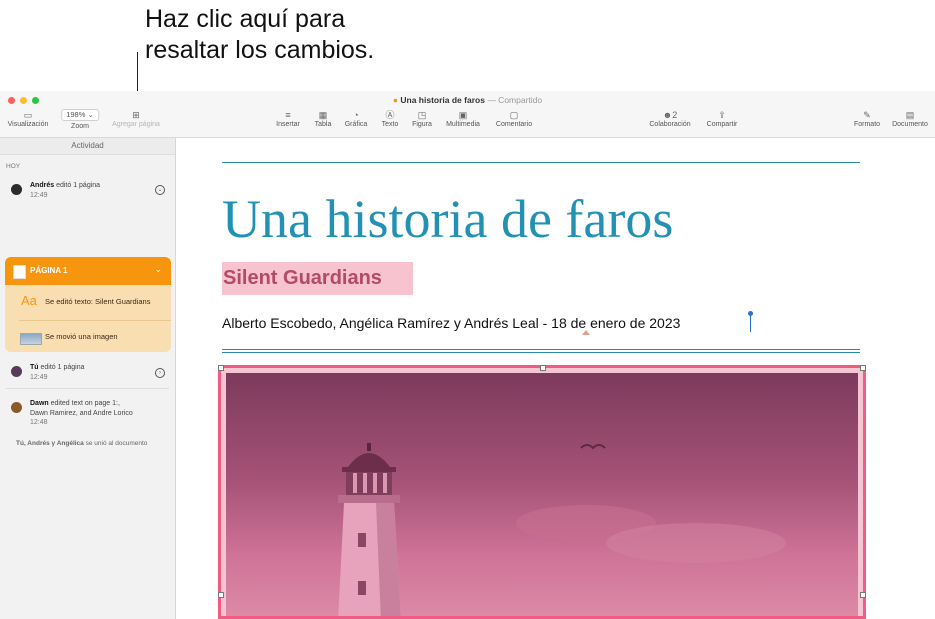  I want to click on activity-detail: Dawn Ramirez, and Andre Lorico, so click(81, 413).